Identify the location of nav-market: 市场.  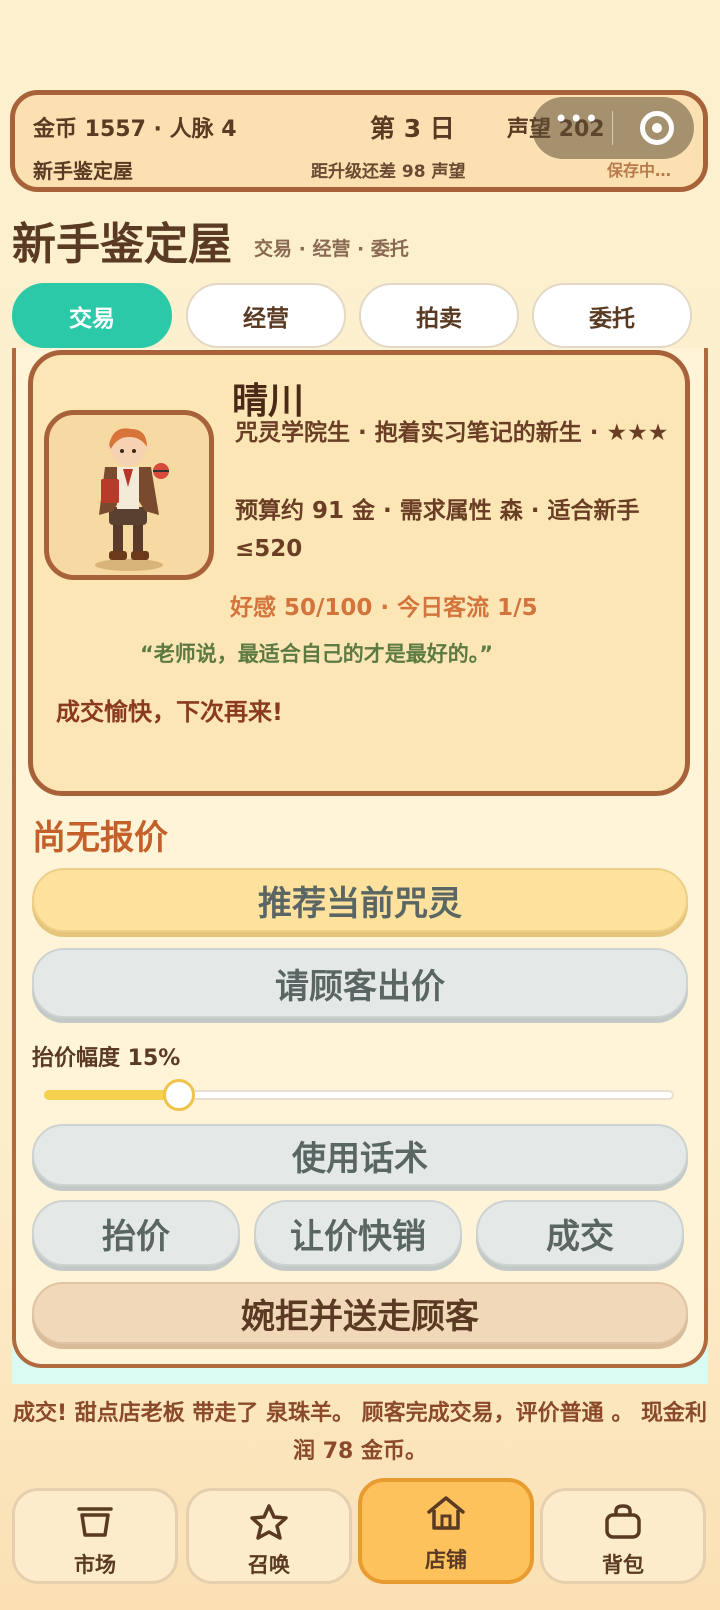
(95, 1536).